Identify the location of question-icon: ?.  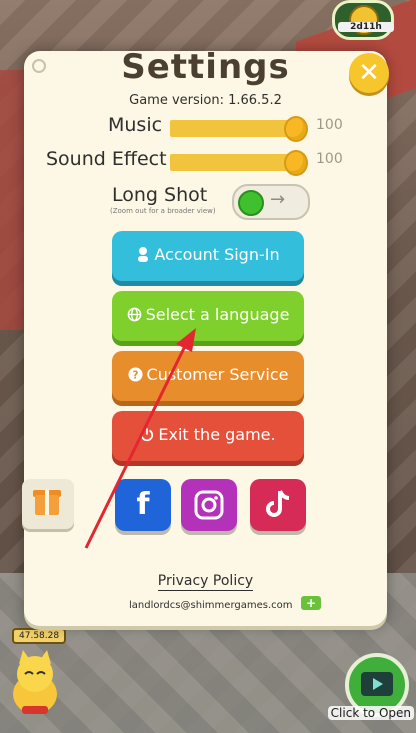
(135, 375).